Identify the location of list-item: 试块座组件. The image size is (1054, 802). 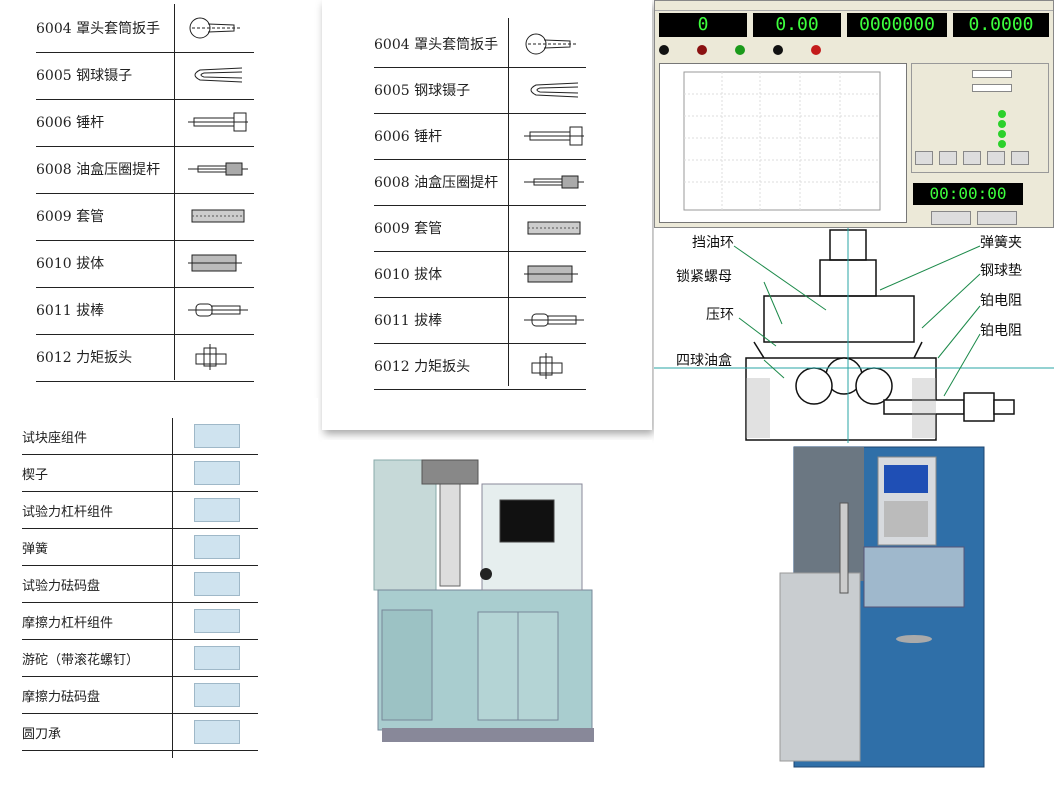
(54, 436).